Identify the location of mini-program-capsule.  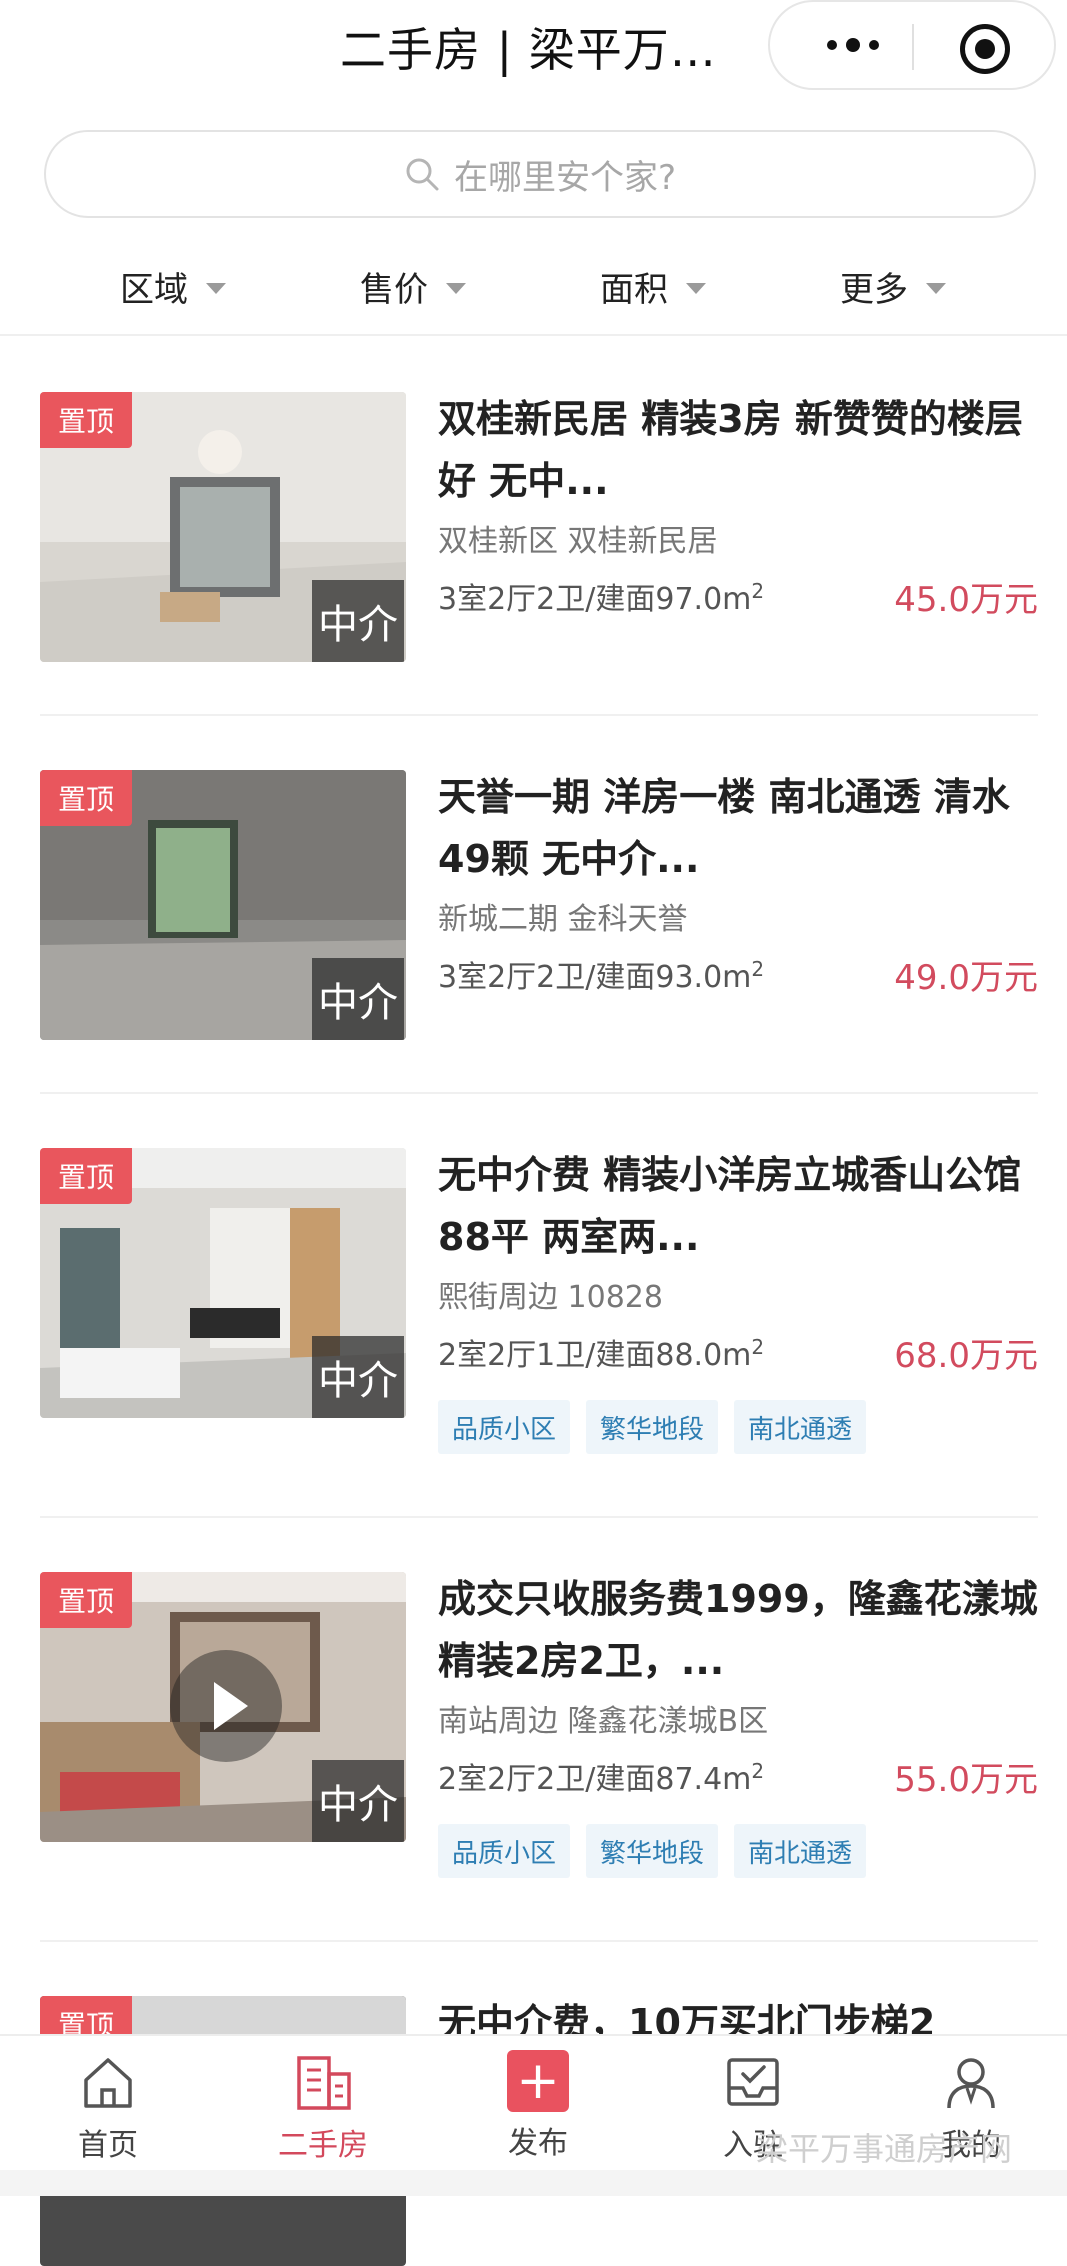
(912, 45).